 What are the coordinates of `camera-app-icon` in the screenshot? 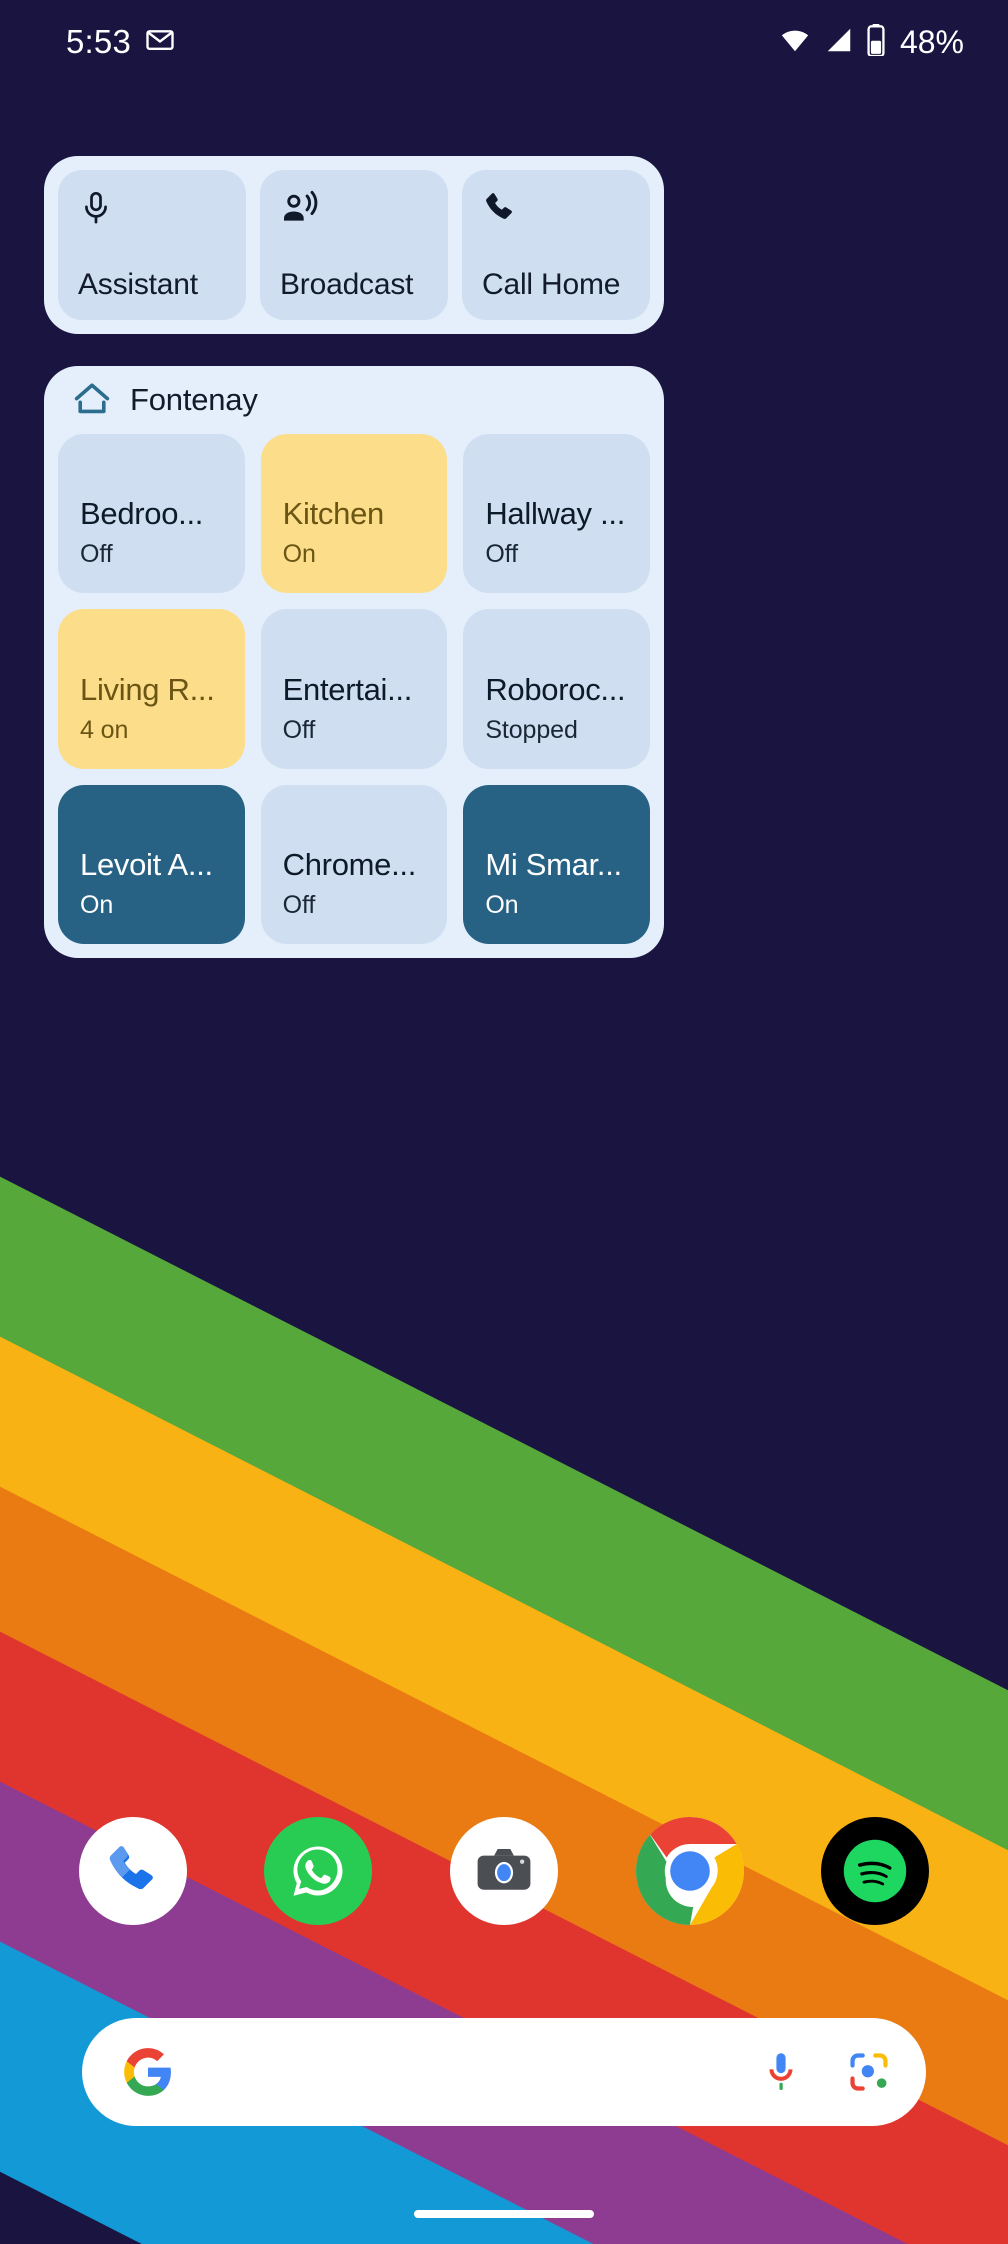 It's located at (503, 1871).